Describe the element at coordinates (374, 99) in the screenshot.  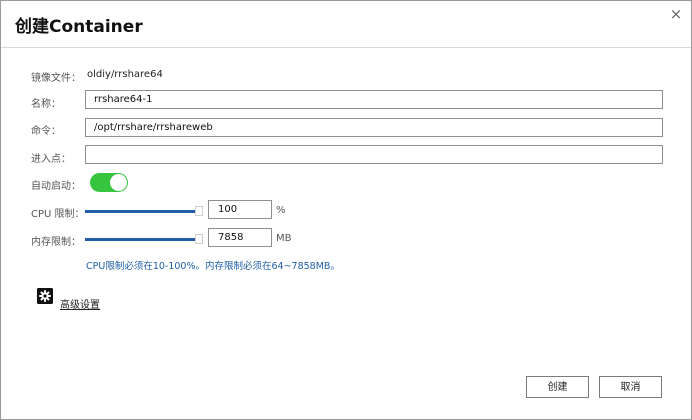
I see `name-input` at that location.